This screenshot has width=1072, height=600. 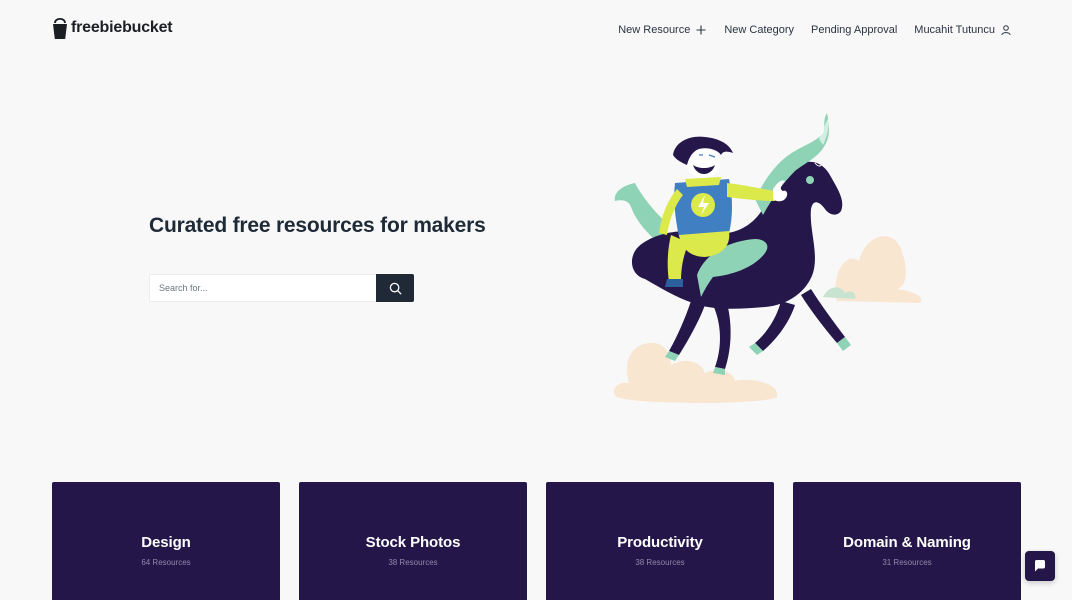 What do you see at coordinates (695, 372) in the screenshot?
I see `cloud-left` at bounding box center [695, 372].